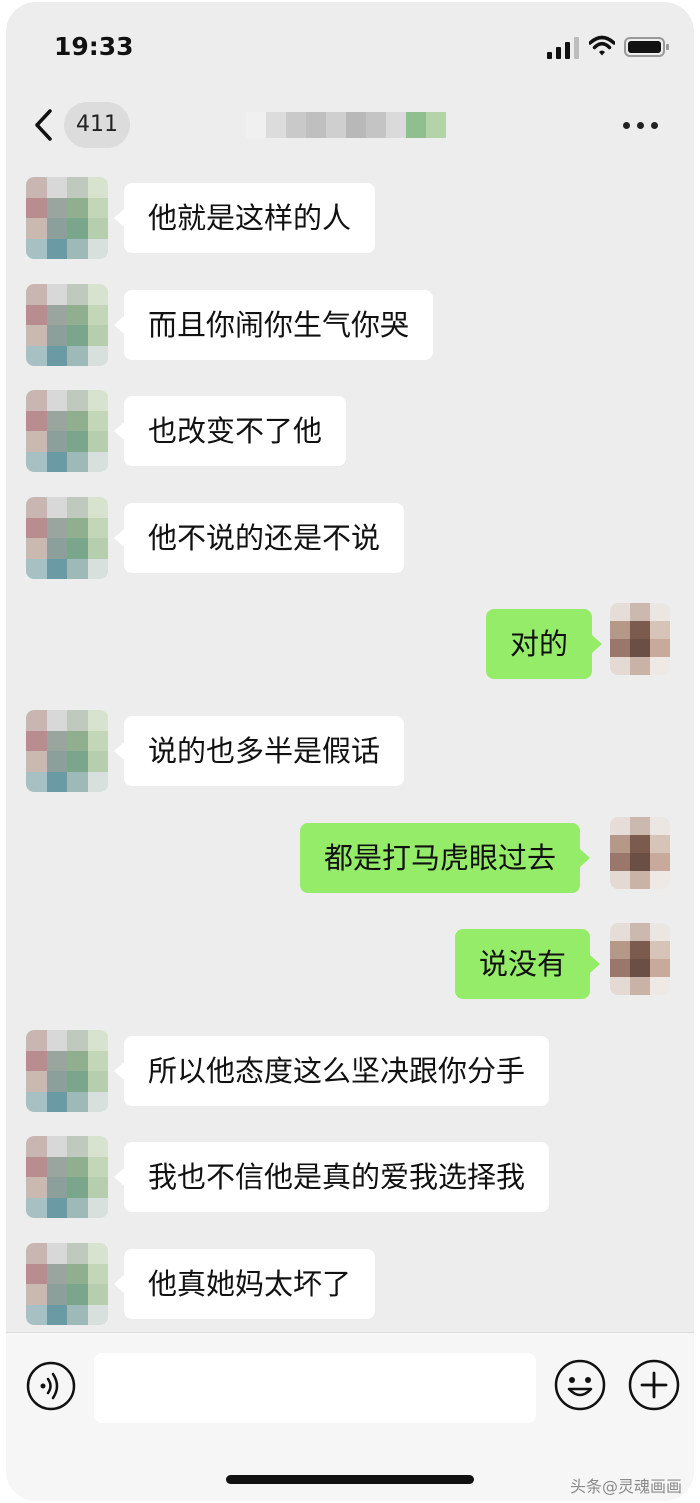 Image resolution: width=700 pixels, height=1503 pixels. What do you see at coordinates (331, 1177) in the screenshot?
I see `incoming-message-bubble: 我也不信他是真的爱我选择我` at bounding box center [331, 1177].